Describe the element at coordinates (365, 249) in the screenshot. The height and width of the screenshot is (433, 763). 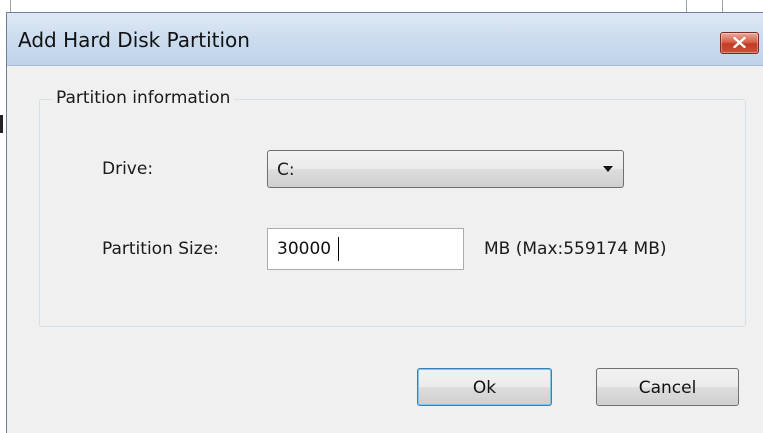
I see `partition-size-input: 30000` at that location.